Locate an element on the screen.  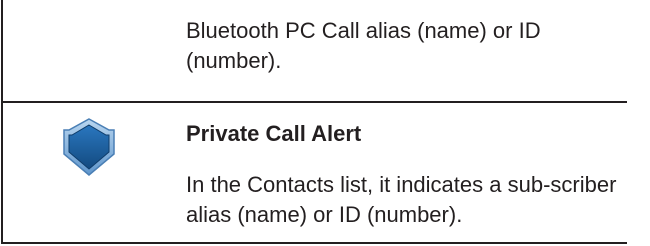
row-2-title: Private Call Alert is located at coordinates (274, 133).